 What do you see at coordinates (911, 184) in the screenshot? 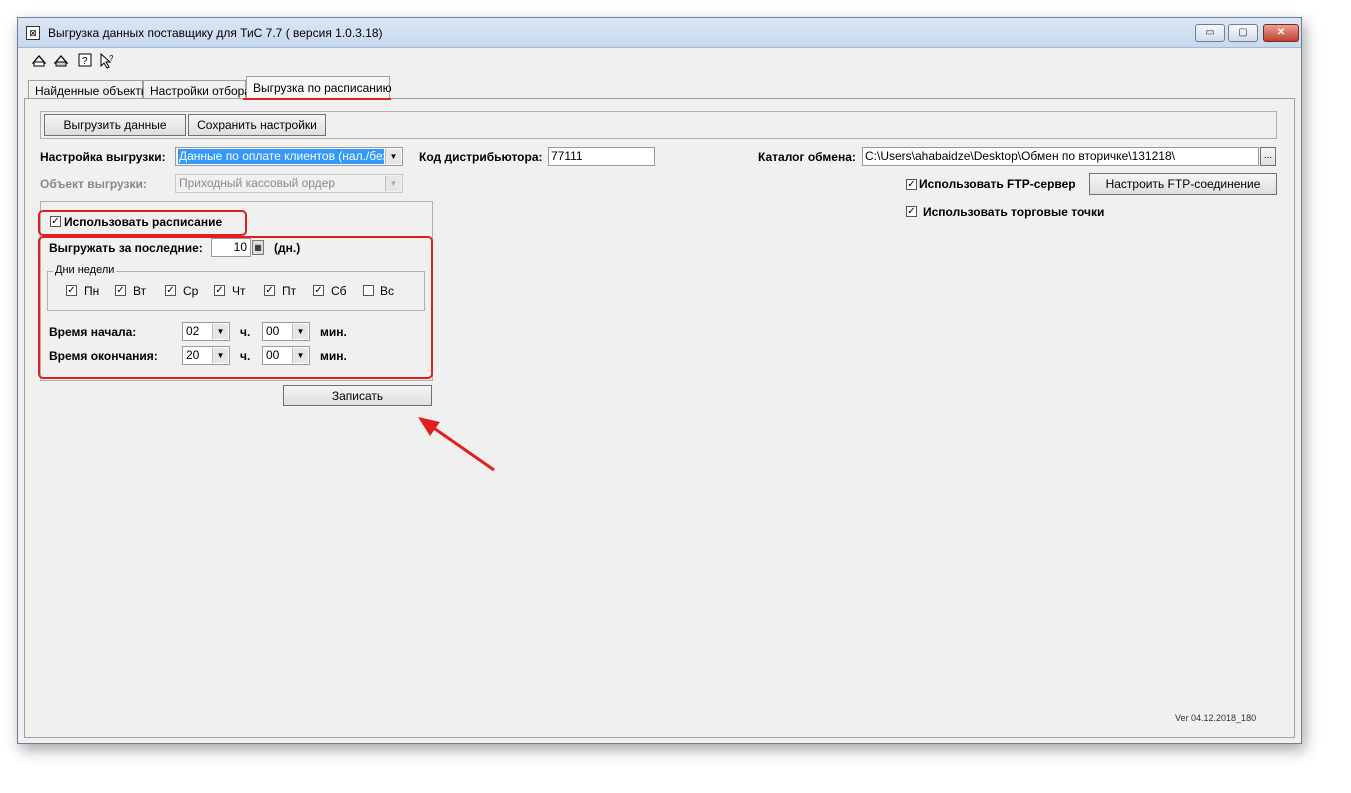
I see `use-ftp-checkbox: ✓` at bounding box center [911, 184].